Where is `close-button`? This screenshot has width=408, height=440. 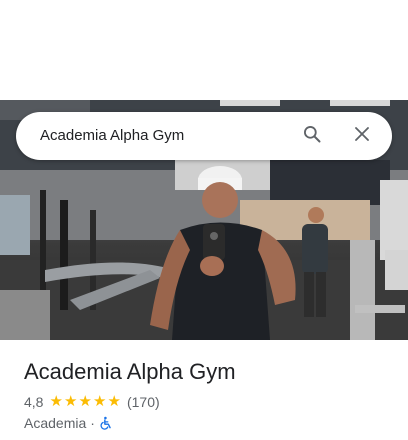 close-button is located at coordinates (362, 136).